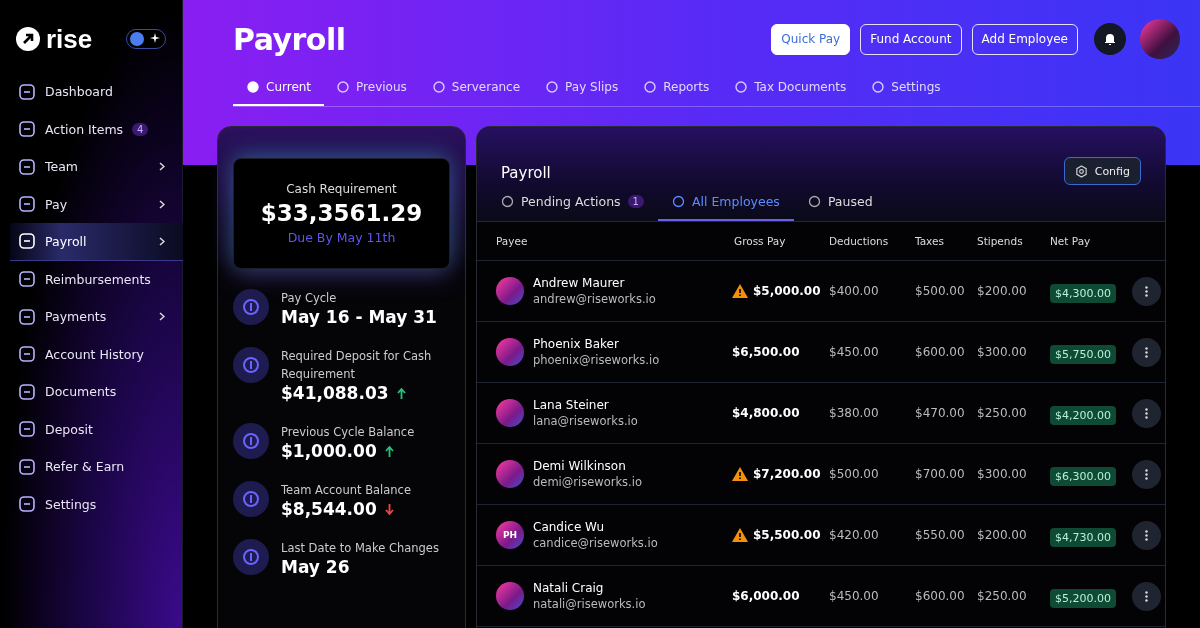 The width and height of the screenshot is (1200, 628). What do you see at coordinates (579, 205) in the screenshot?
I see `table-tab: Pending Actions 1` at bounding box center [579, 205].